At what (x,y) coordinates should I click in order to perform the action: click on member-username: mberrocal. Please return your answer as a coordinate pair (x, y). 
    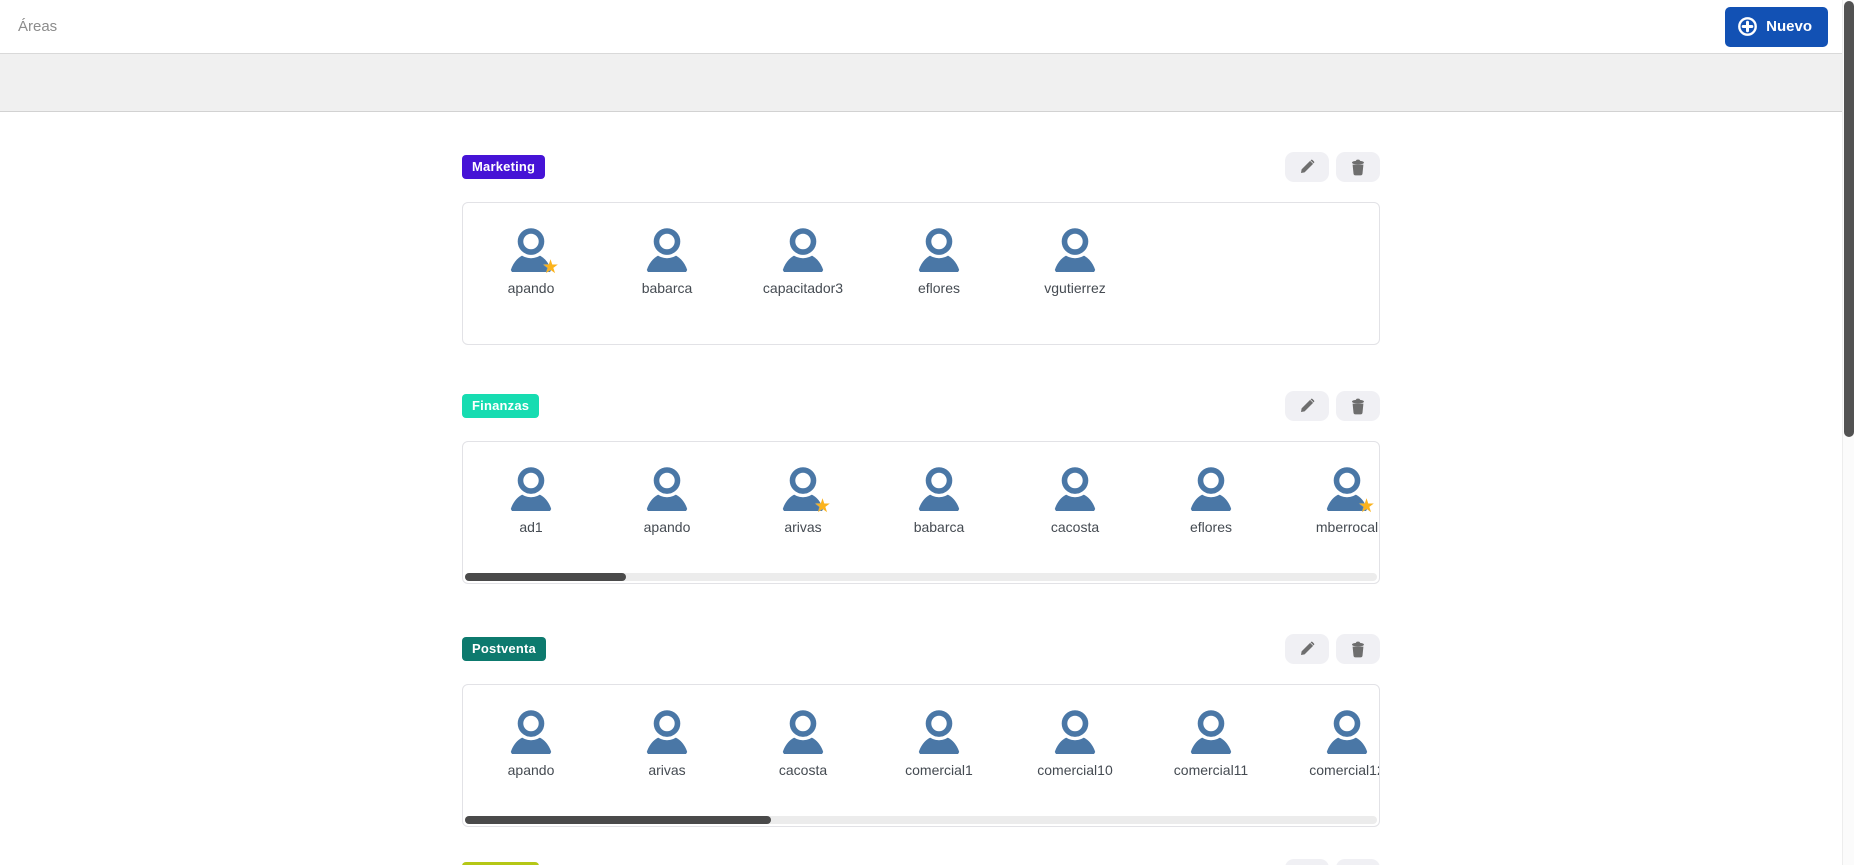
    Looking at the image, I should click on (1347, 527).